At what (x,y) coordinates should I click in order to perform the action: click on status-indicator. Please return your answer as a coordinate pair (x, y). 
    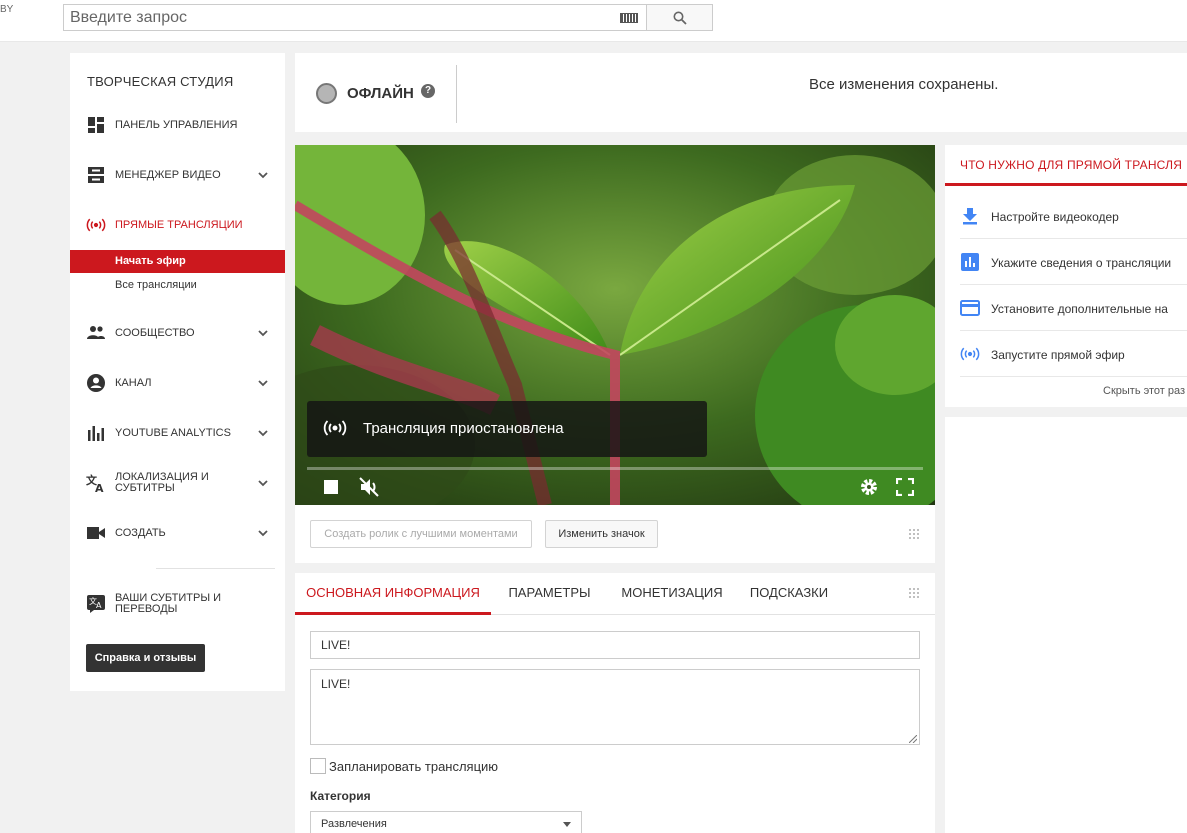
    Looking at the image, I should click on (326, 93).